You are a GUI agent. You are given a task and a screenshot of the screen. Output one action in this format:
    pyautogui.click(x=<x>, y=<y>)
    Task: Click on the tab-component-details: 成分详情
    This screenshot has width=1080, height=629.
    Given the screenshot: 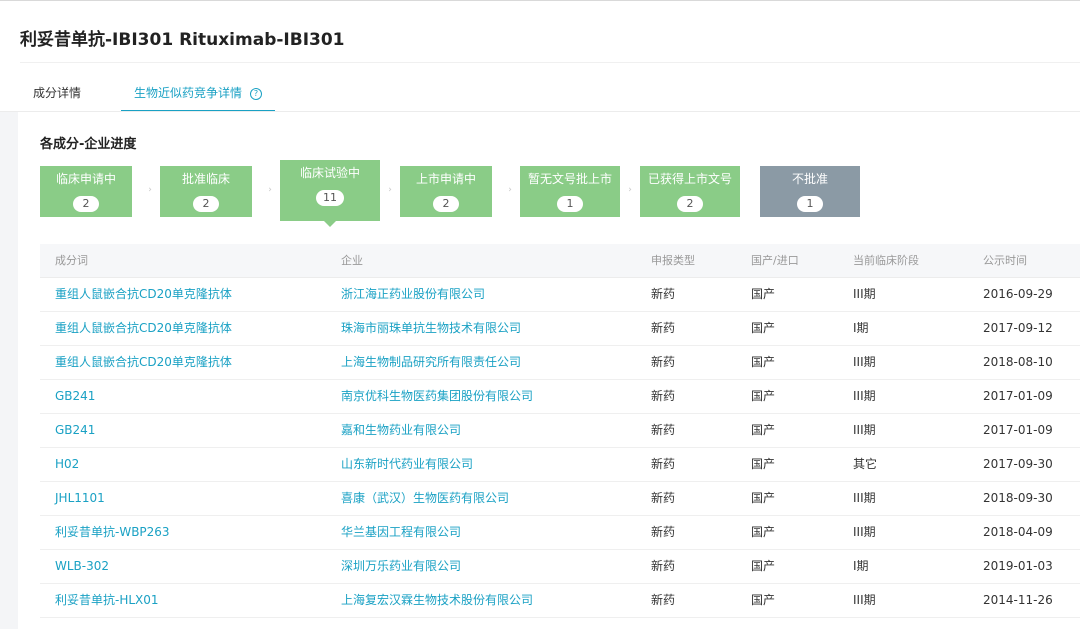 What is the action you would take?
    pyautogui.click(x=57, y=94)
    